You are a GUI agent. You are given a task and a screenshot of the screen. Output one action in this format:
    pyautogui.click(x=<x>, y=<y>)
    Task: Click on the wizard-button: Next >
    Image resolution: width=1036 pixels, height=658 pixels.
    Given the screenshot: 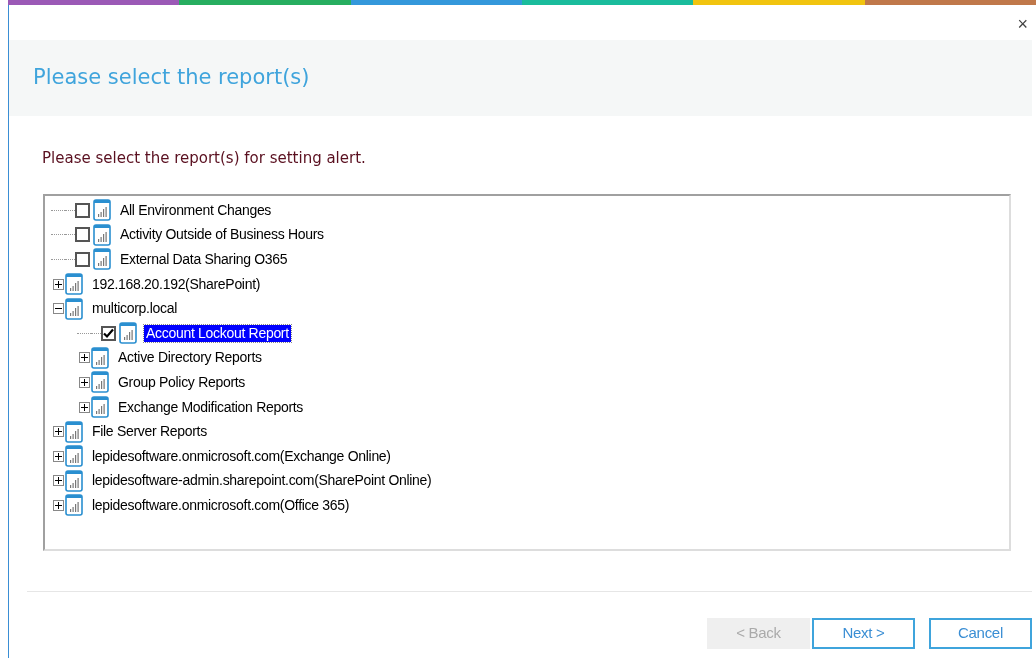 What is the action you would take?
    pyautogui.click(x=863, y=633)
    